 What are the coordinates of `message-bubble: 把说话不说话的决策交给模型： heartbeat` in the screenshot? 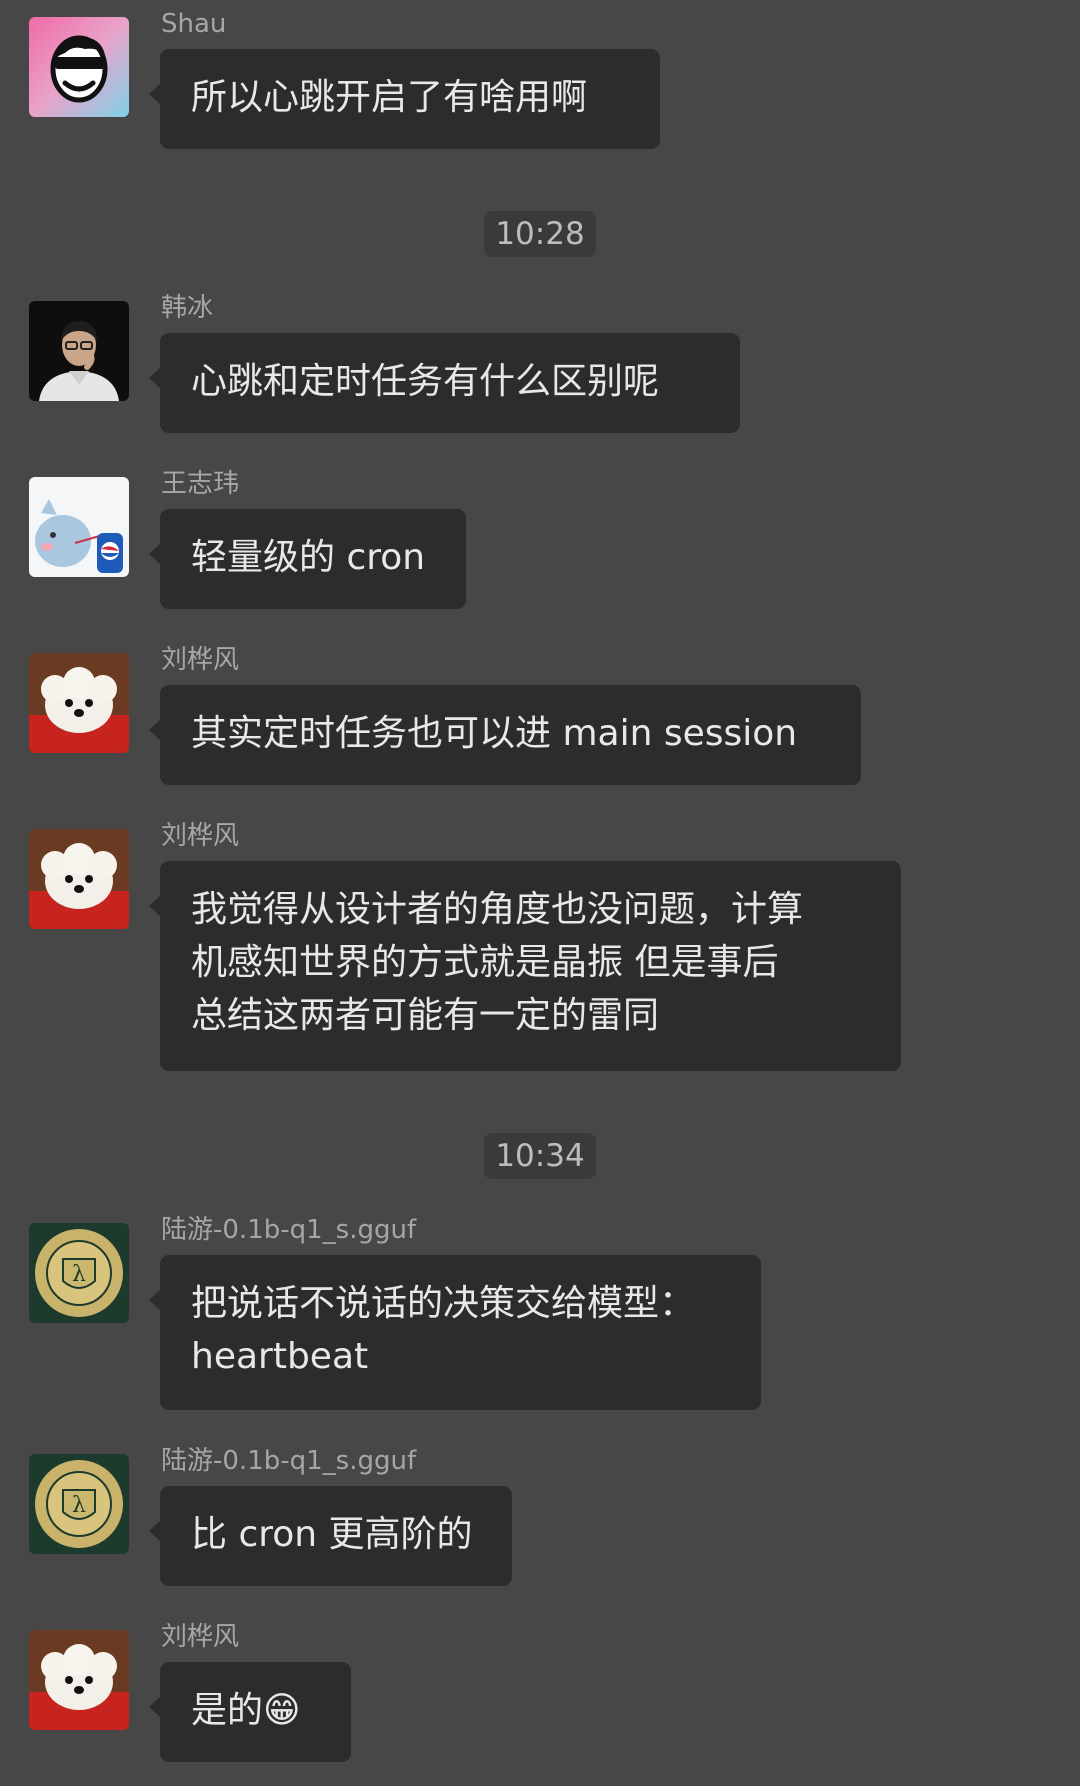 It's located at (455, 1332).